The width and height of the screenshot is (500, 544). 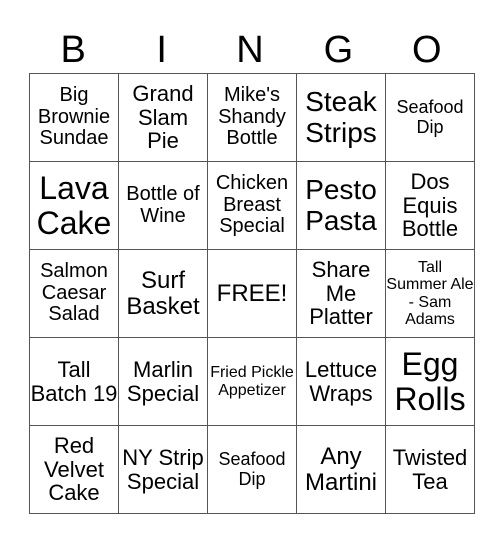 I want to click on header-letter-g: G, so click(x=338, y=50).